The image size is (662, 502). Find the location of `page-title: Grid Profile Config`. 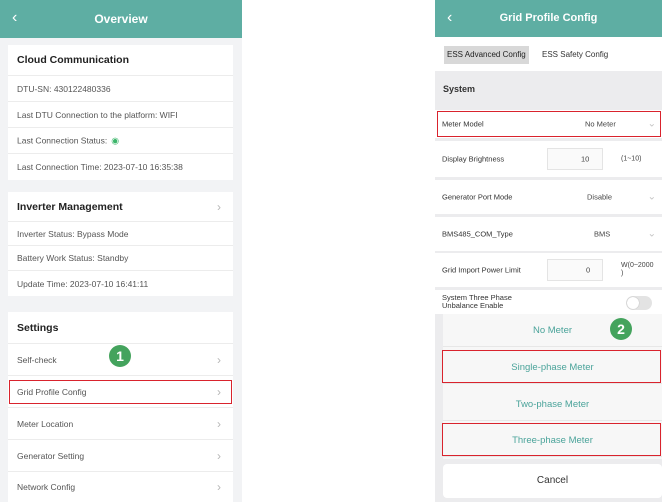

page-title: Grid Profile Config is located at coordinates (548, 18).